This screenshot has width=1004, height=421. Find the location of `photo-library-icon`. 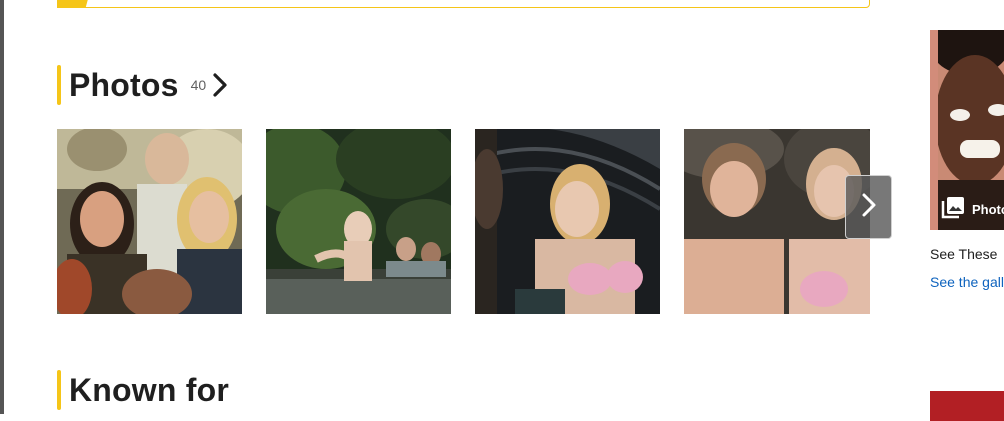

photo-library-icon is located at coordinates (953, 209).